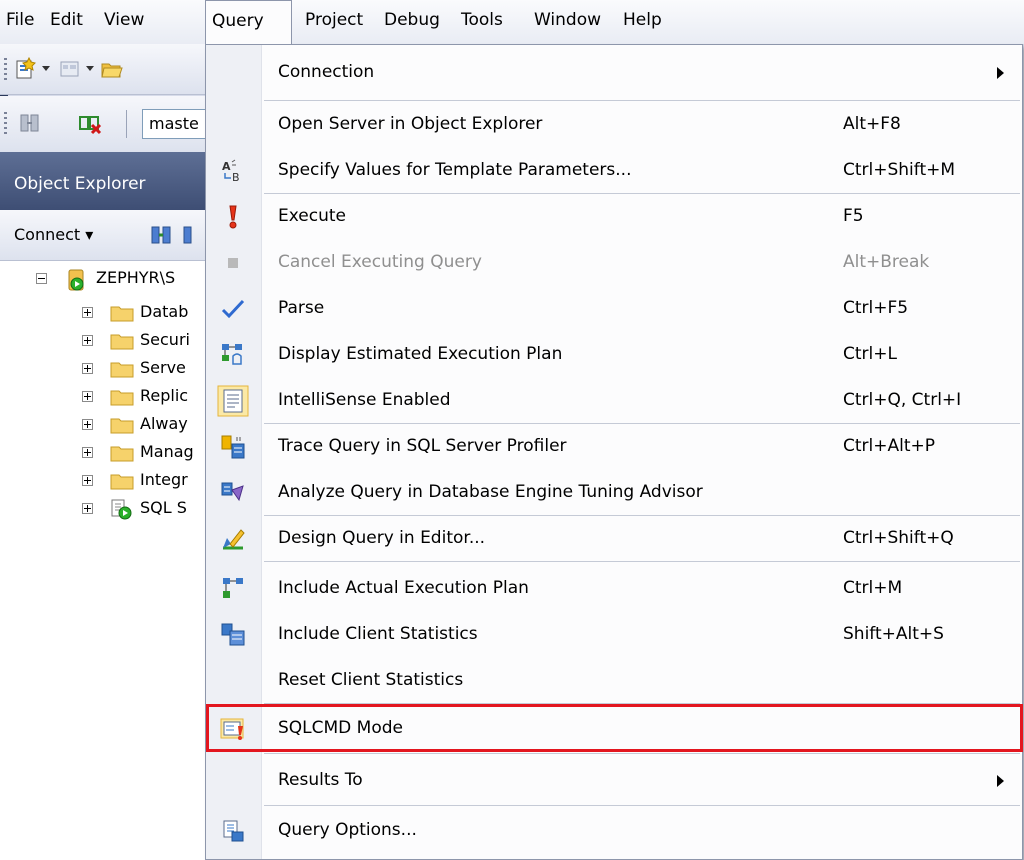 This screenshot has width=1024, height=860. What do you see at coordinates (410, 124) in the screenshot?
I see `menu-item-label: Open Server in Object Explorer` at bounding box center [410, 124].